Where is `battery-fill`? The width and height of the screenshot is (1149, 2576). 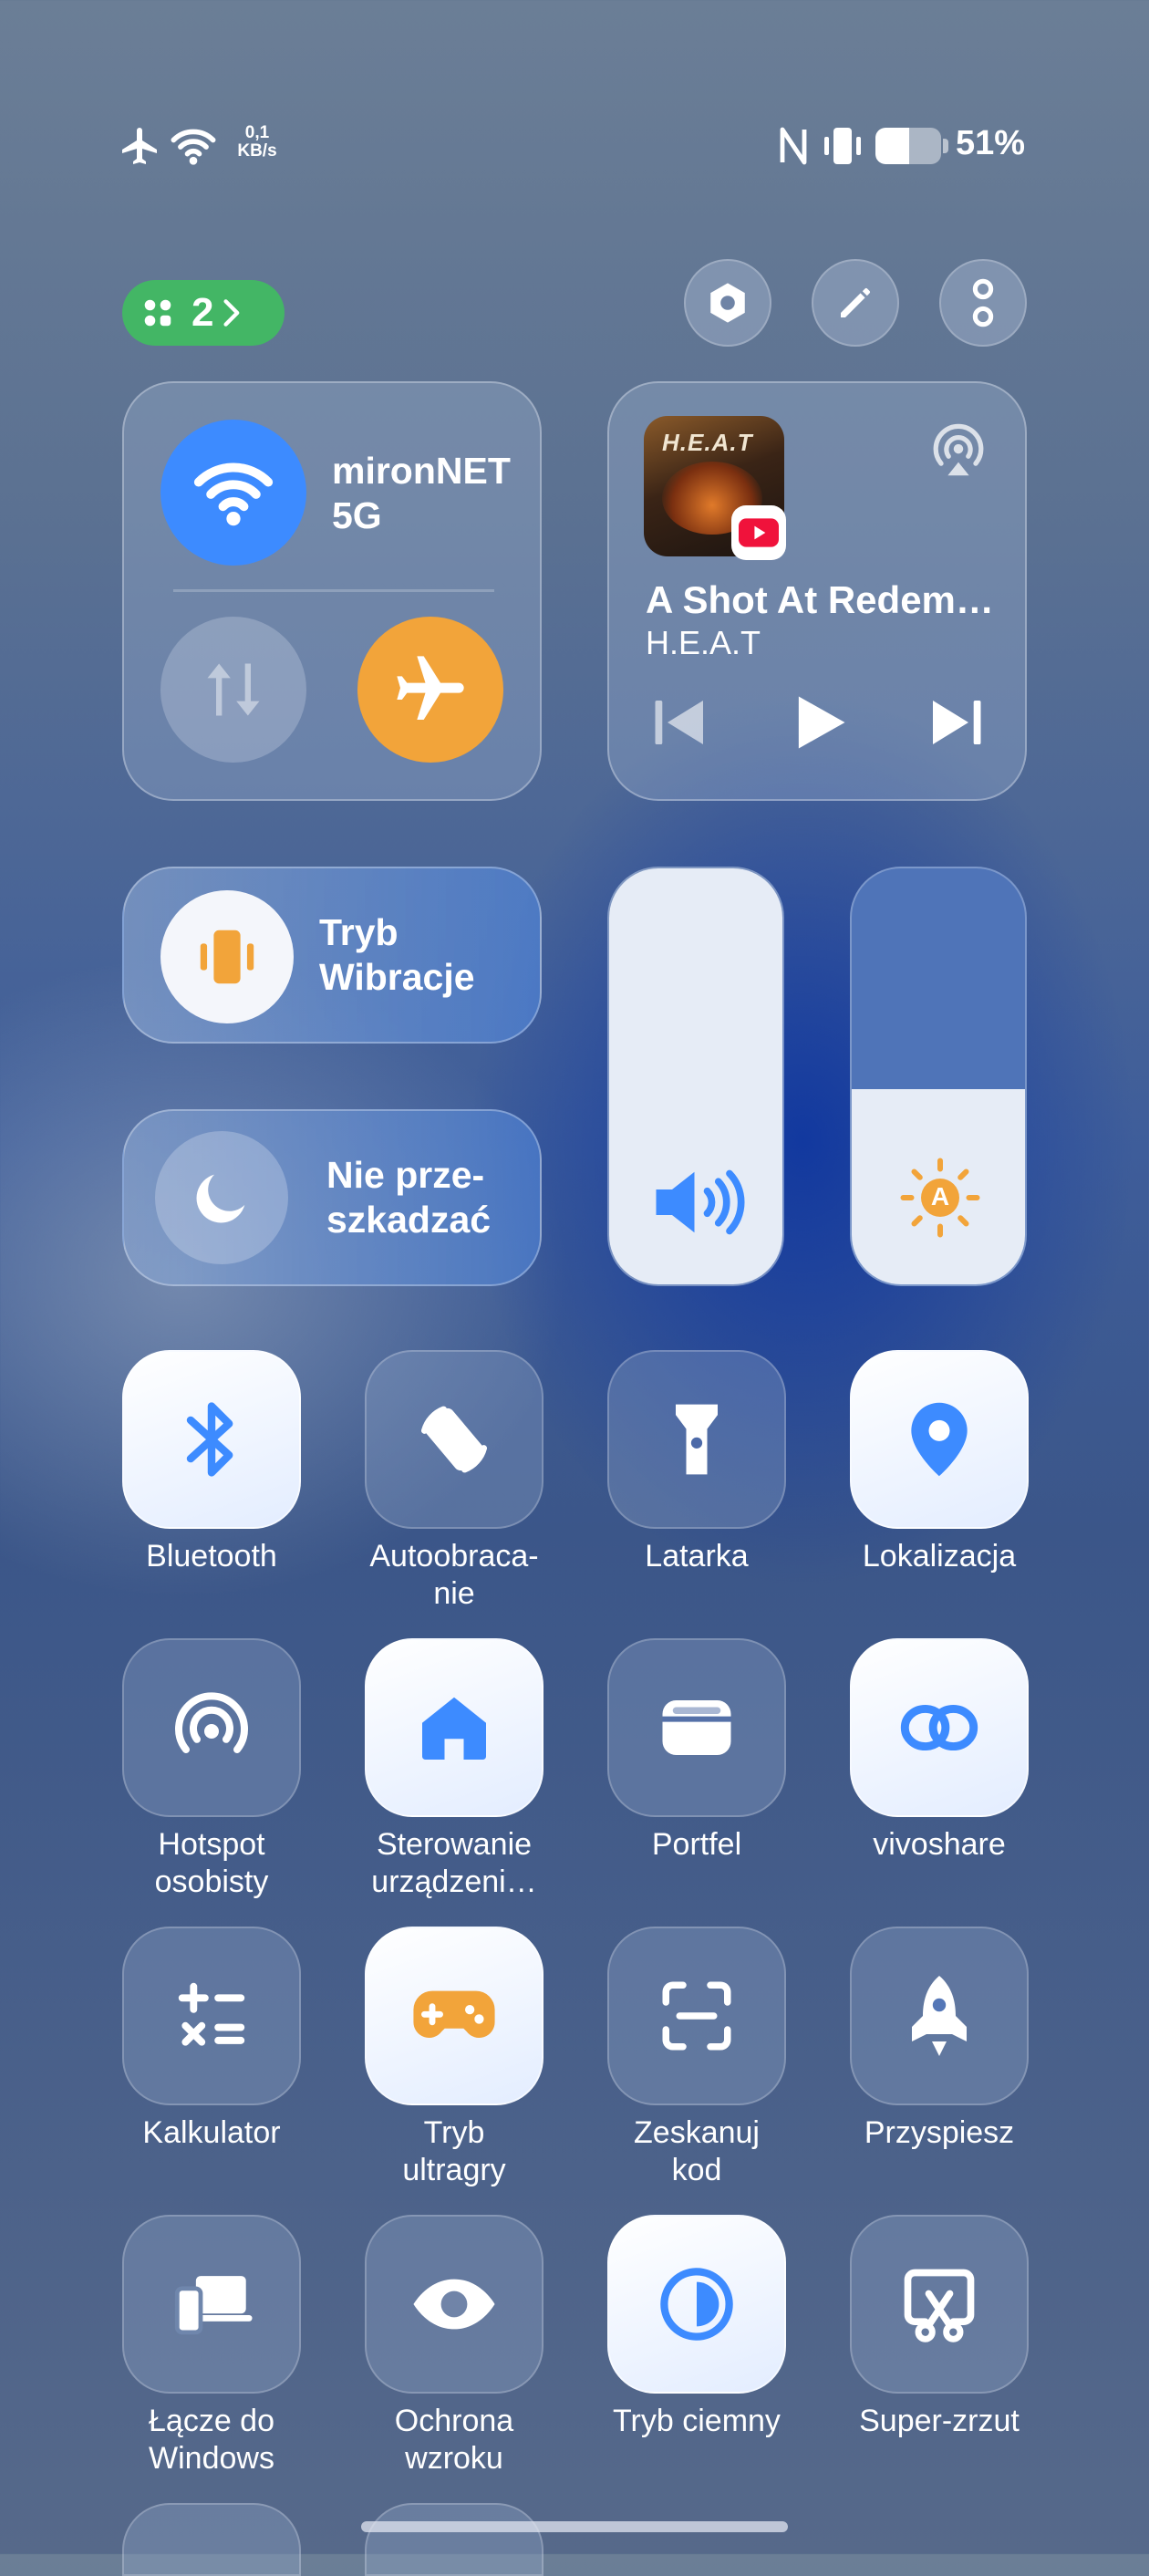
battery-fill is located at coordinates (892, 146).